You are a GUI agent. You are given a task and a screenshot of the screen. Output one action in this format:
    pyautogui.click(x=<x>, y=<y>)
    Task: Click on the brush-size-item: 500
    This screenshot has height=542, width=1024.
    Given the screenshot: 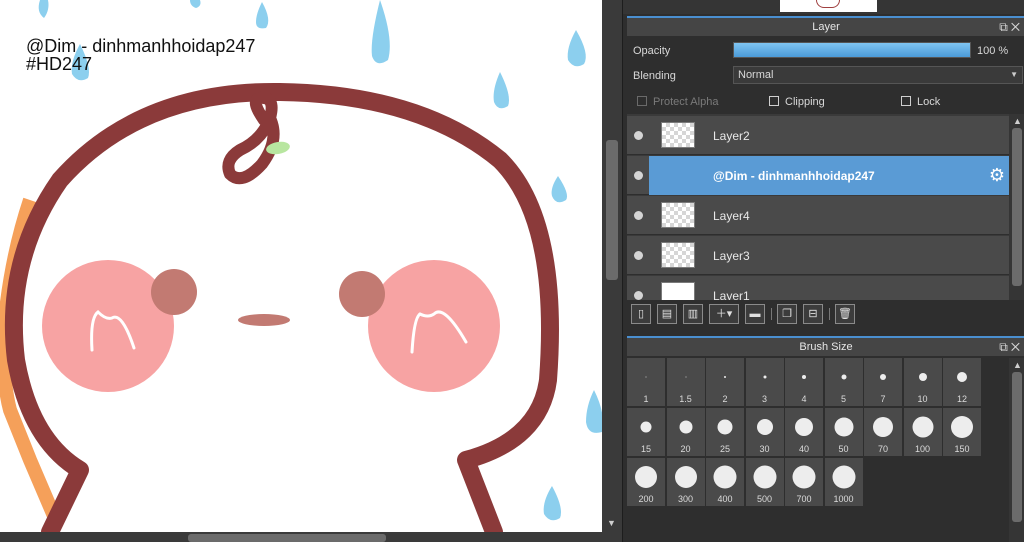 What is the action you would take?
    pyautogui.click(x=764, y=482)
    